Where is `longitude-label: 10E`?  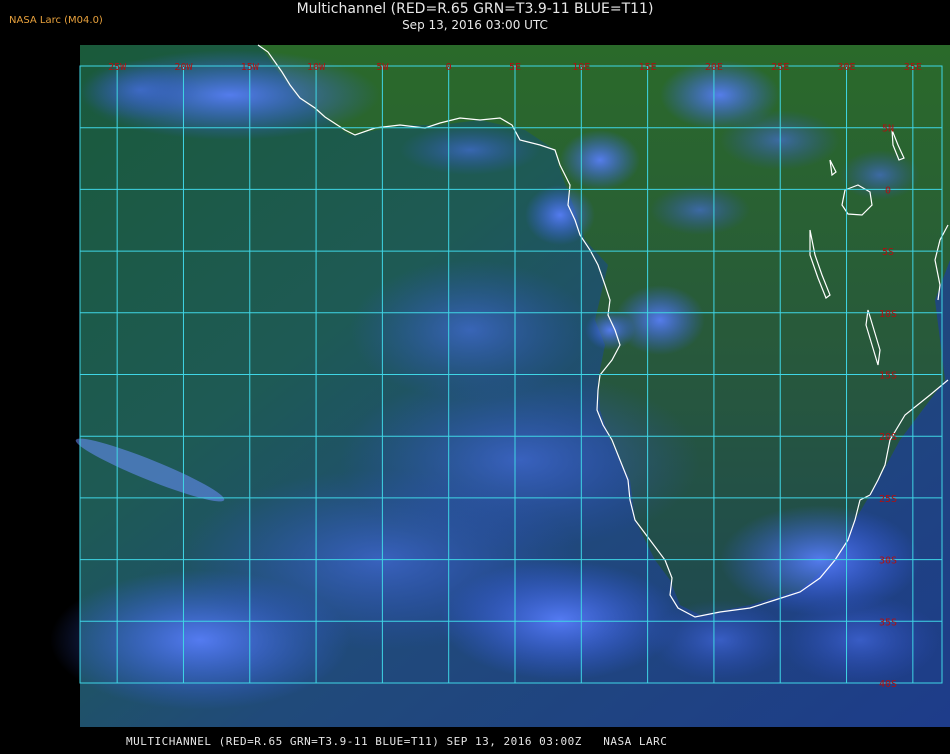 longitude-label: 10E is located at coordinates (581, 67).